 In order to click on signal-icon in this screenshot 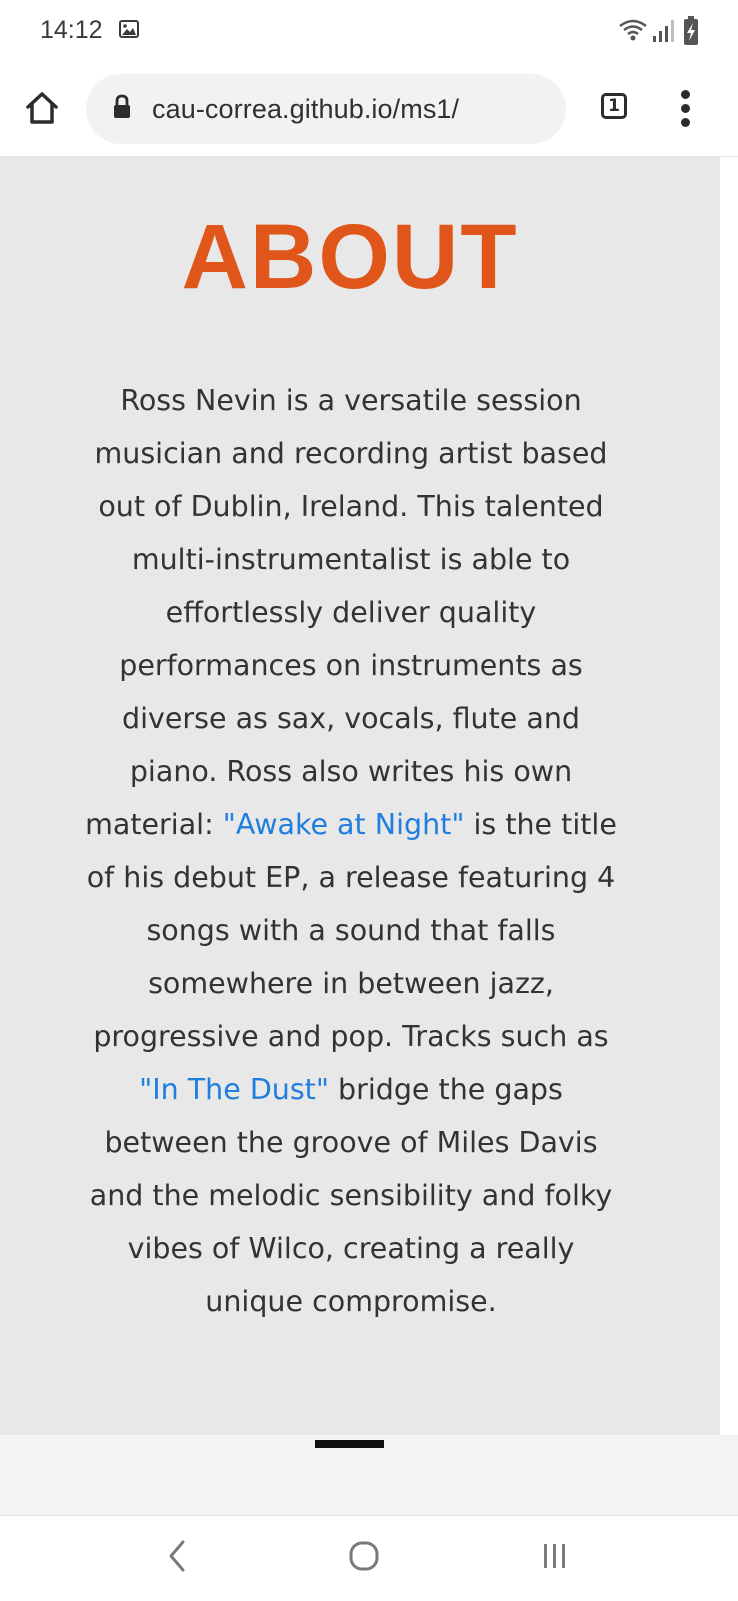, I will do `click(663, 31)`.